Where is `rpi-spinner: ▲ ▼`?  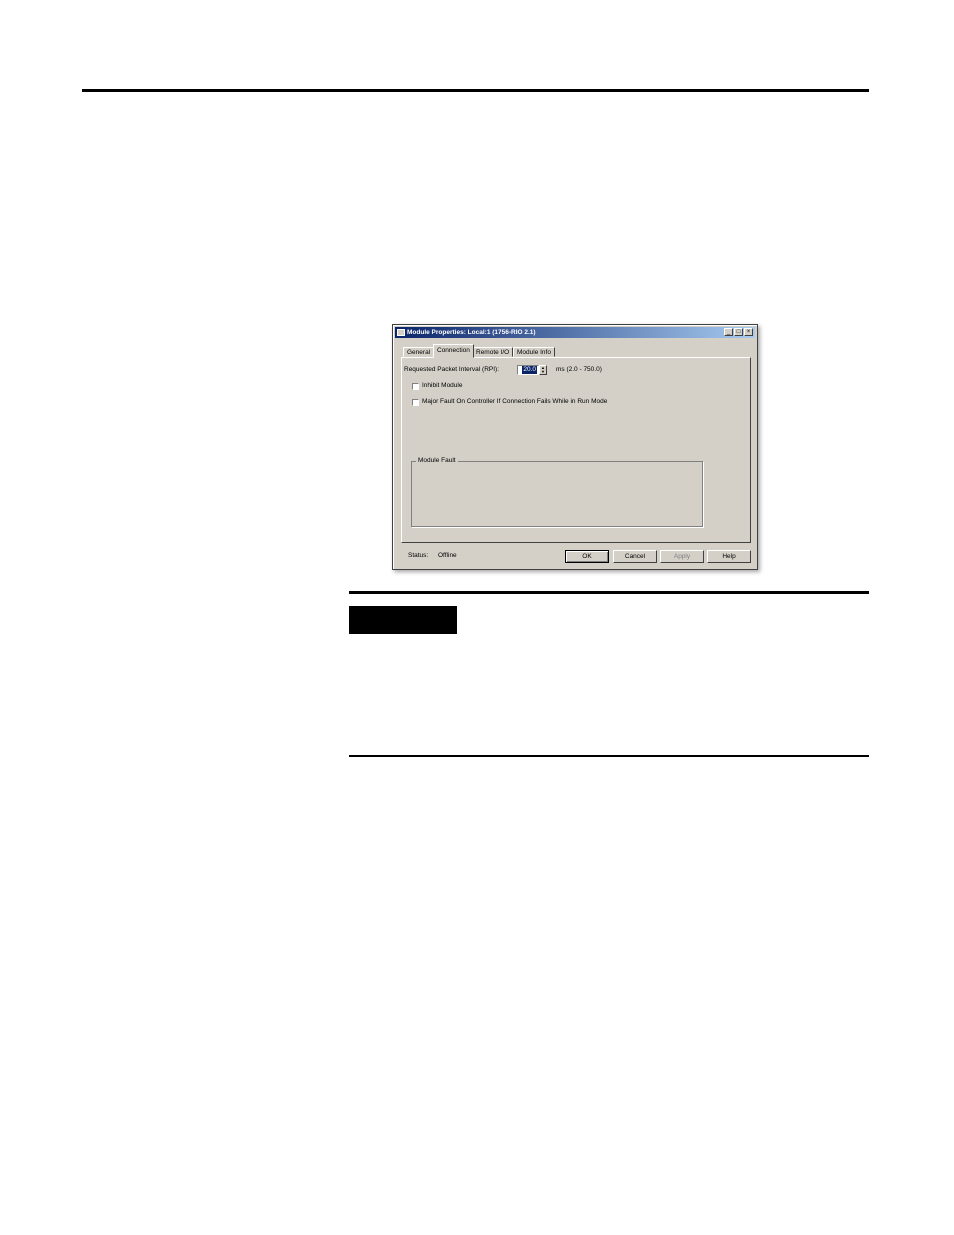 rpi-spinner: ▲ ▼ is located at coordinates (543, 370).